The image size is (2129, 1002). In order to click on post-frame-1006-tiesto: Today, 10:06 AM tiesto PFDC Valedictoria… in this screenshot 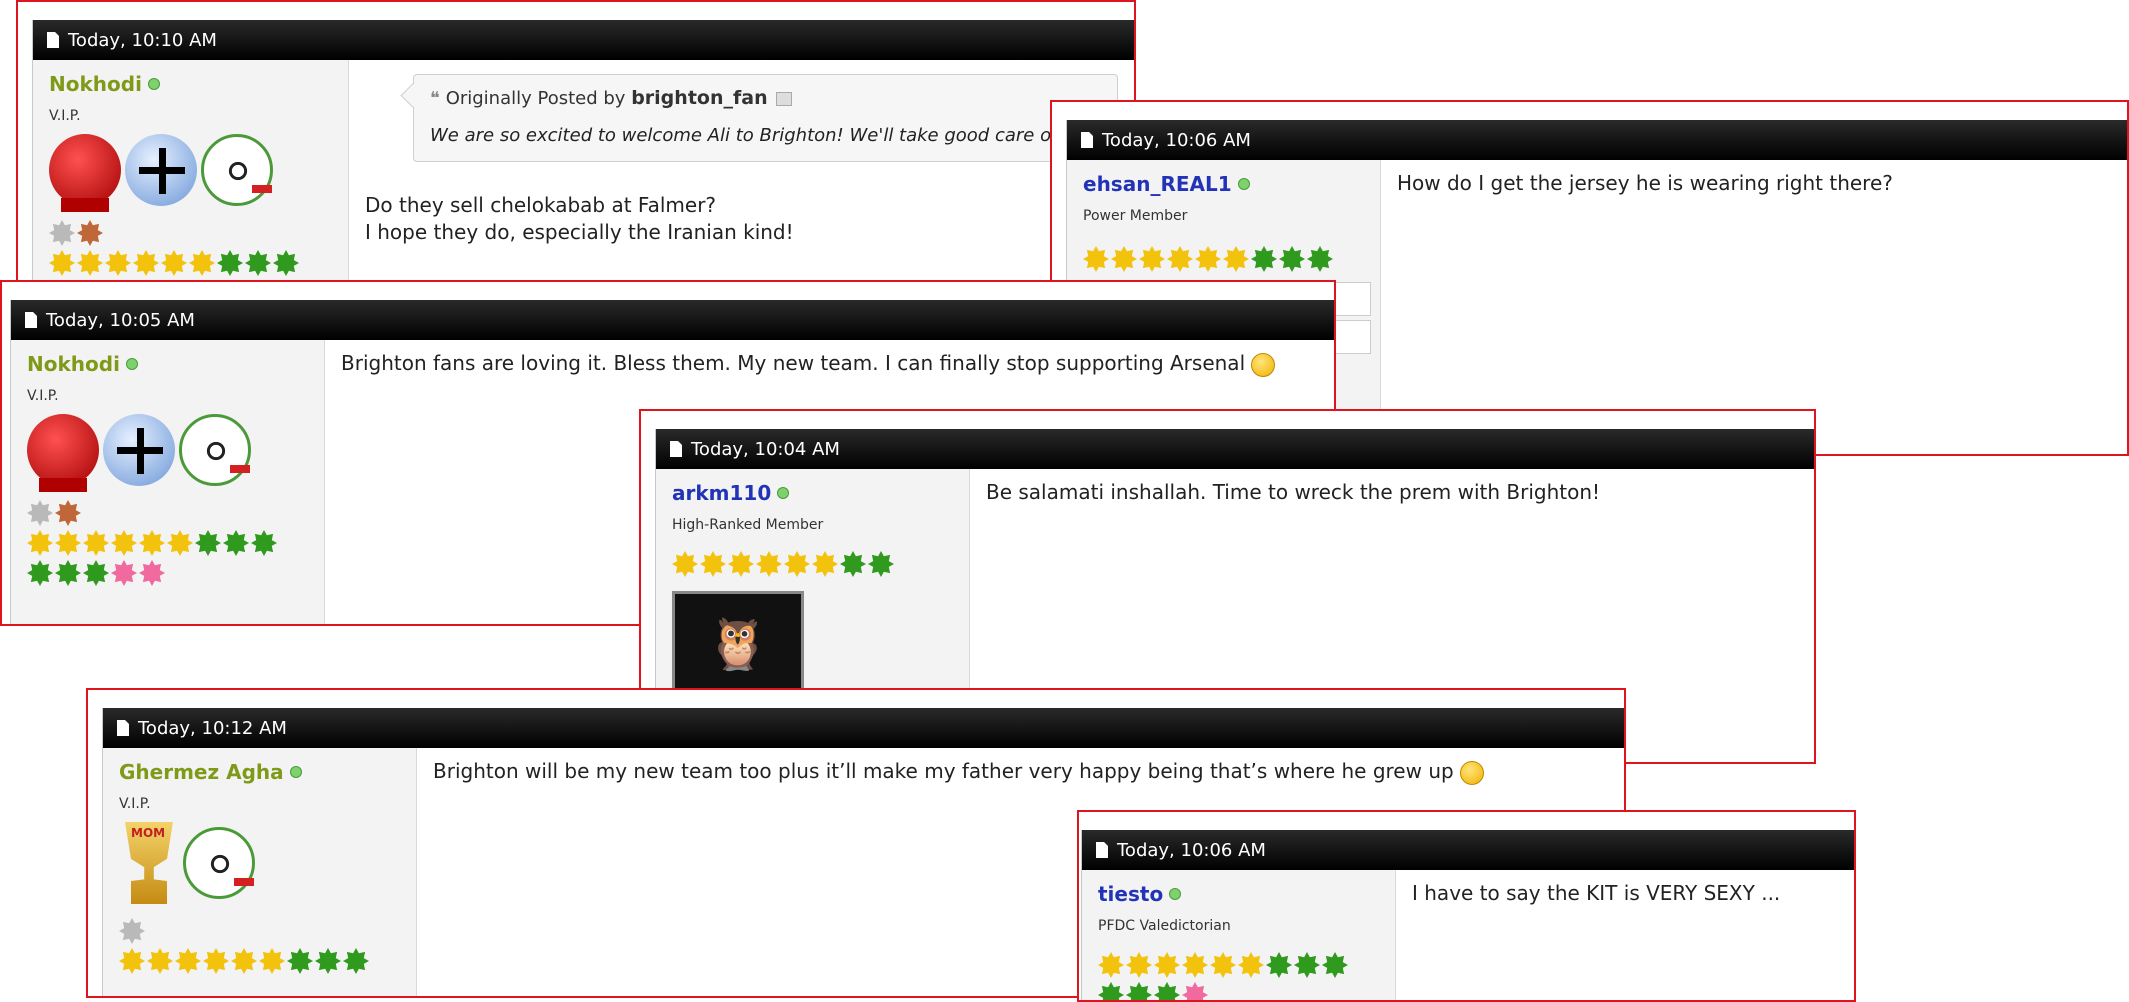, I will do `click(1466, 906)`.